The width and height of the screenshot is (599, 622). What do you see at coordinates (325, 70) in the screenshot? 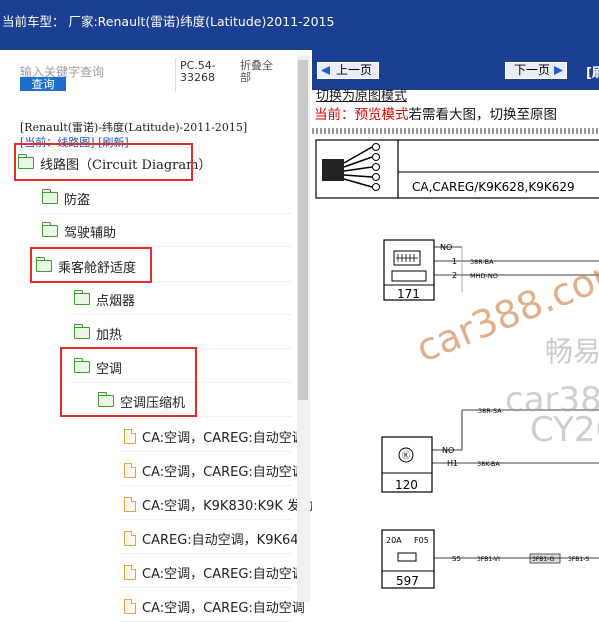
I see `arrow-left-icon` at bounding box center [325, 70].